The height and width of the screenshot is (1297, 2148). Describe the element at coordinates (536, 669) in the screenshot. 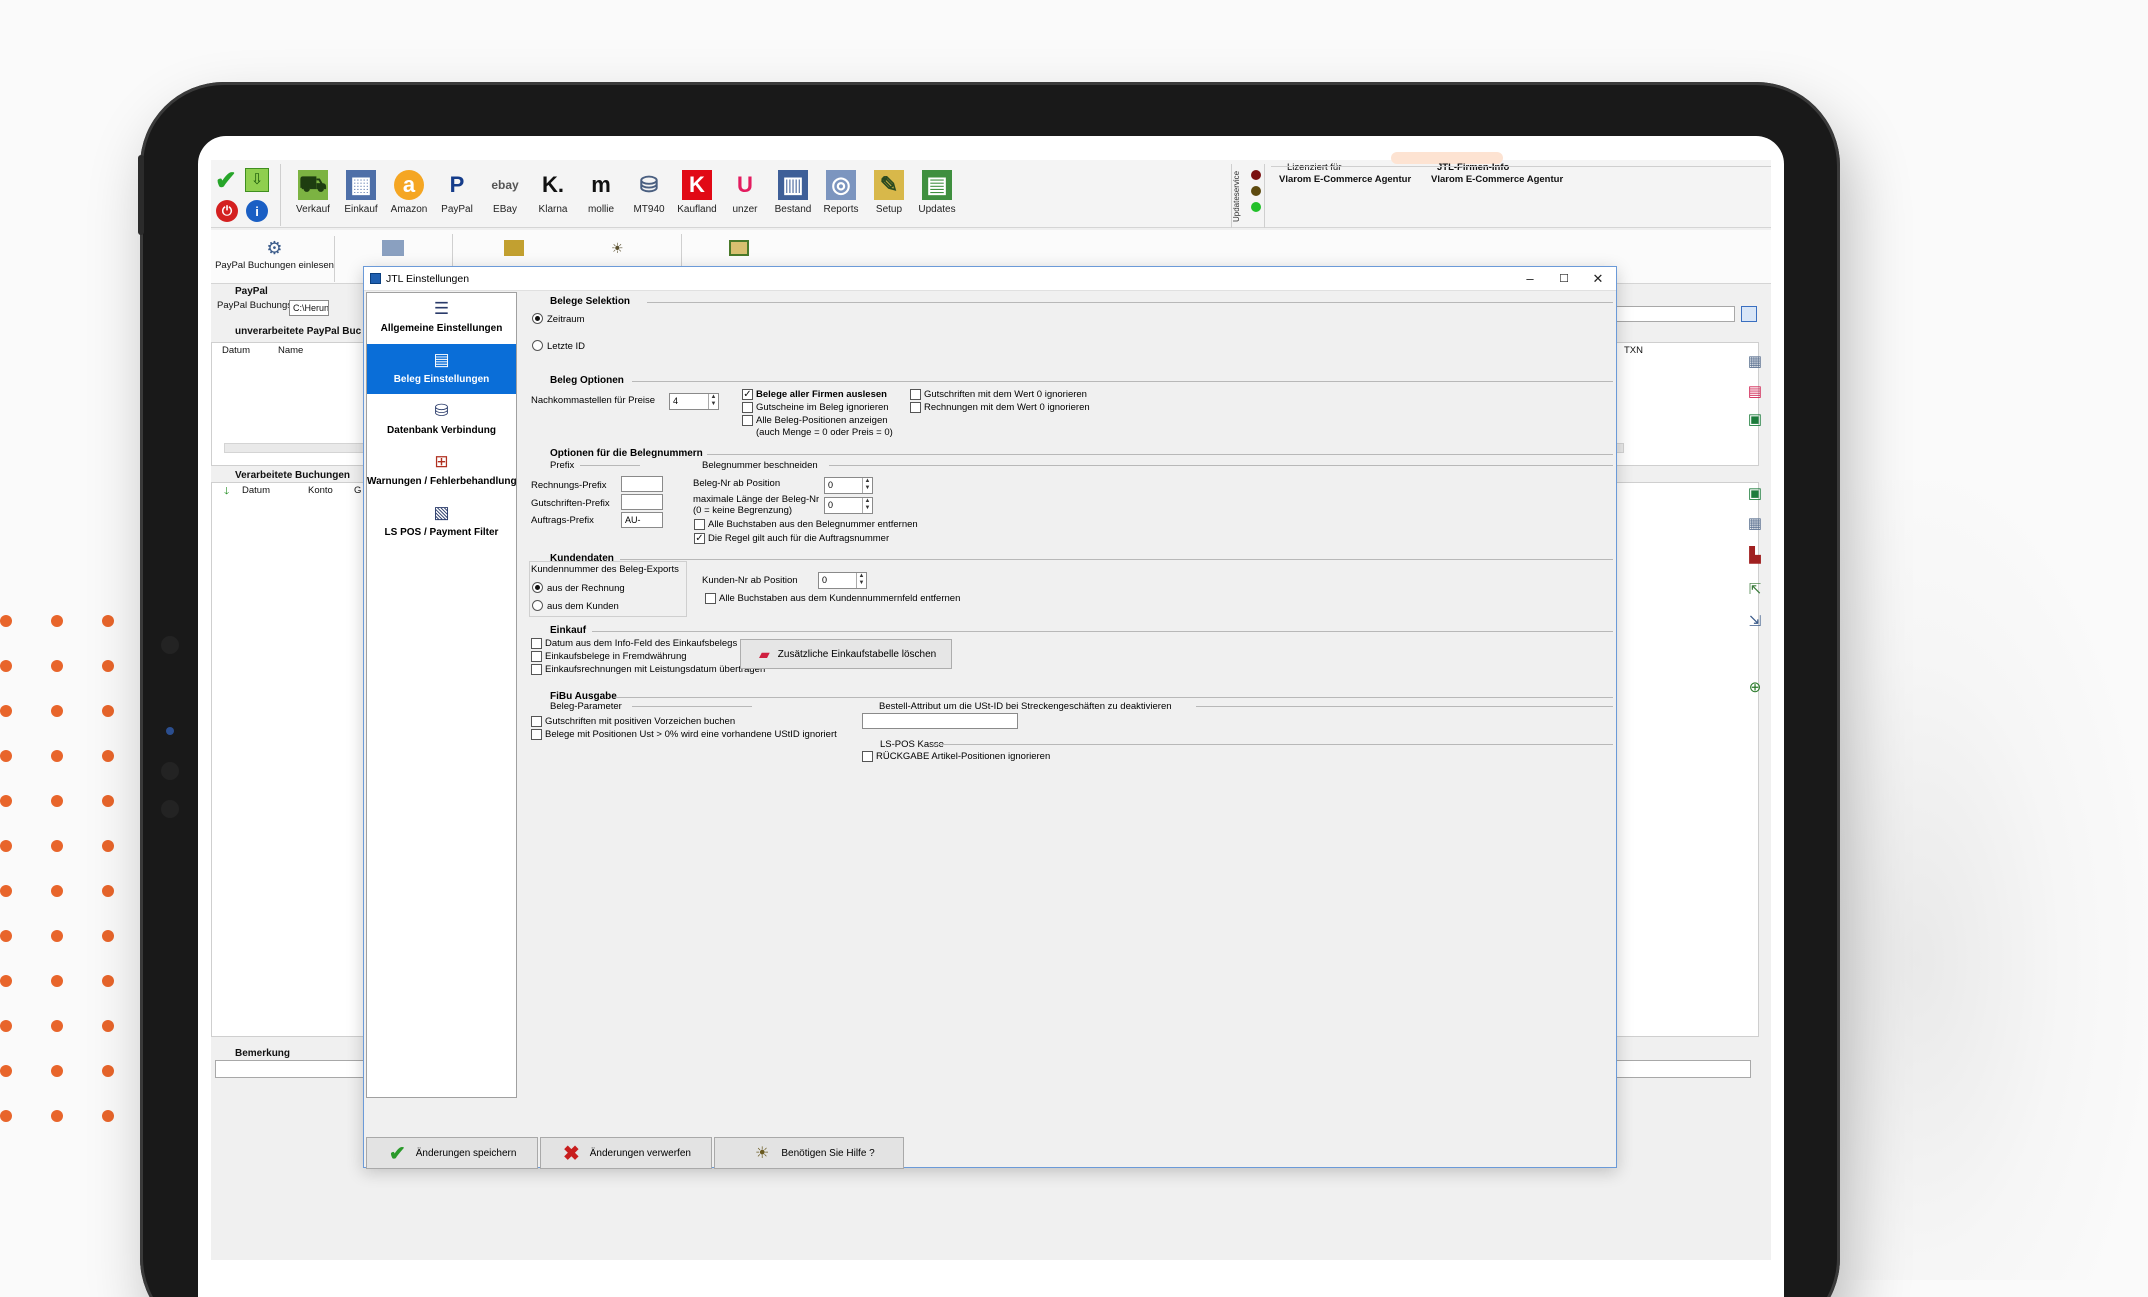

I see `checkbox-leistungsdatum` at that location.